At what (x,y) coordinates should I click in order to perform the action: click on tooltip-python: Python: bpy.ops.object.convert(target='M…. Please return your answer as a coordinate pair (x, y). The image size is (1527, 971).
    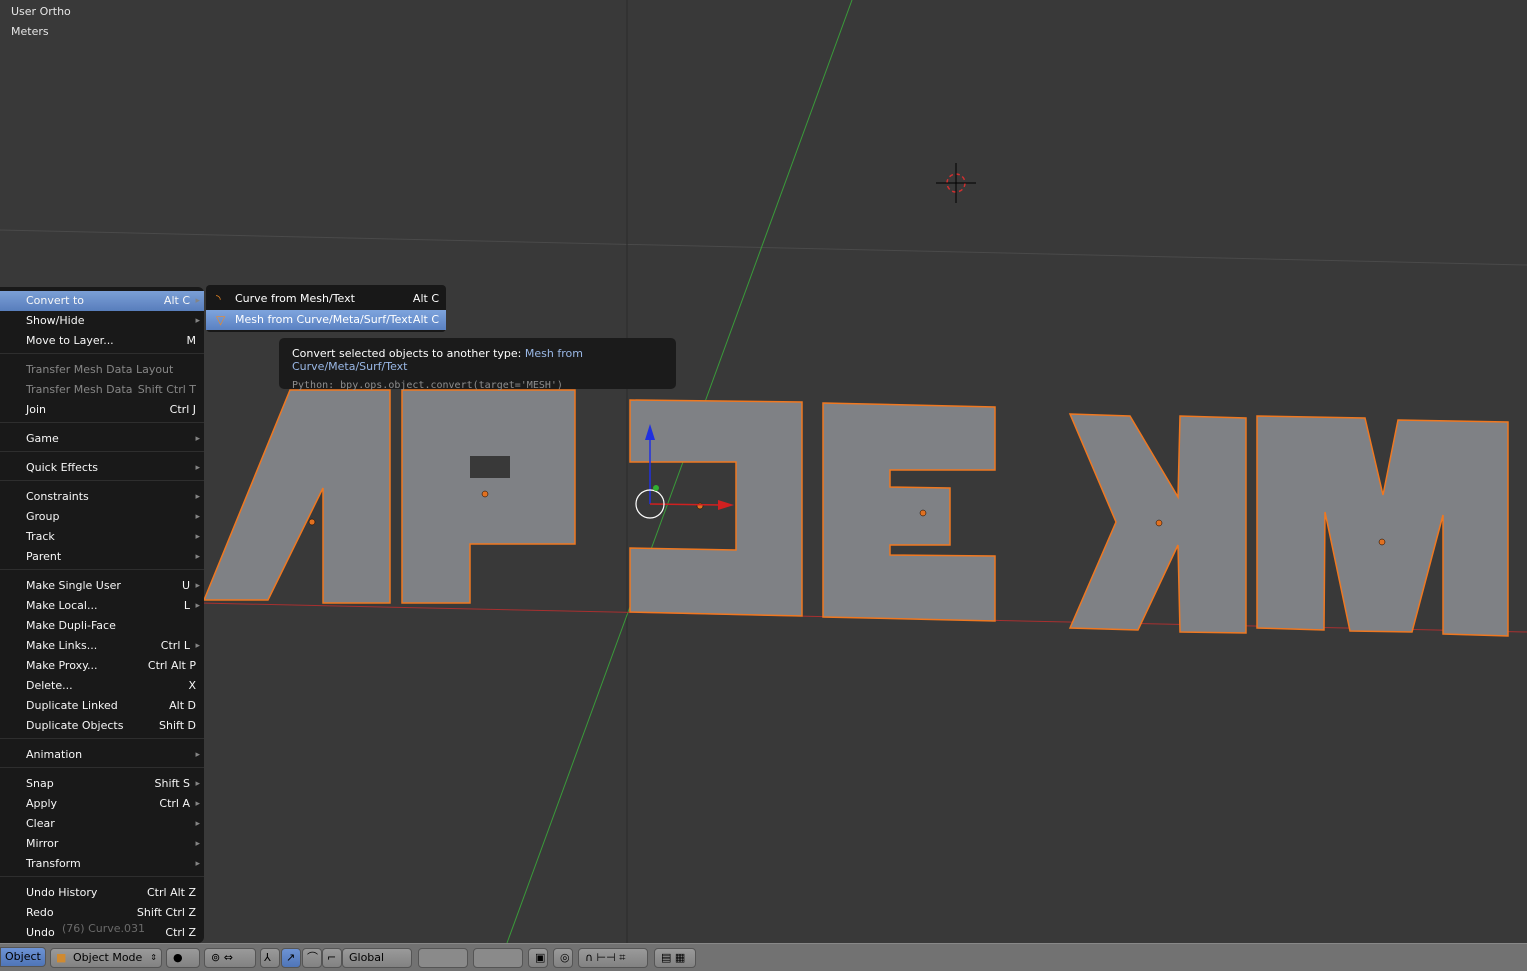
    Looking at the image, I should click on (427, 385).